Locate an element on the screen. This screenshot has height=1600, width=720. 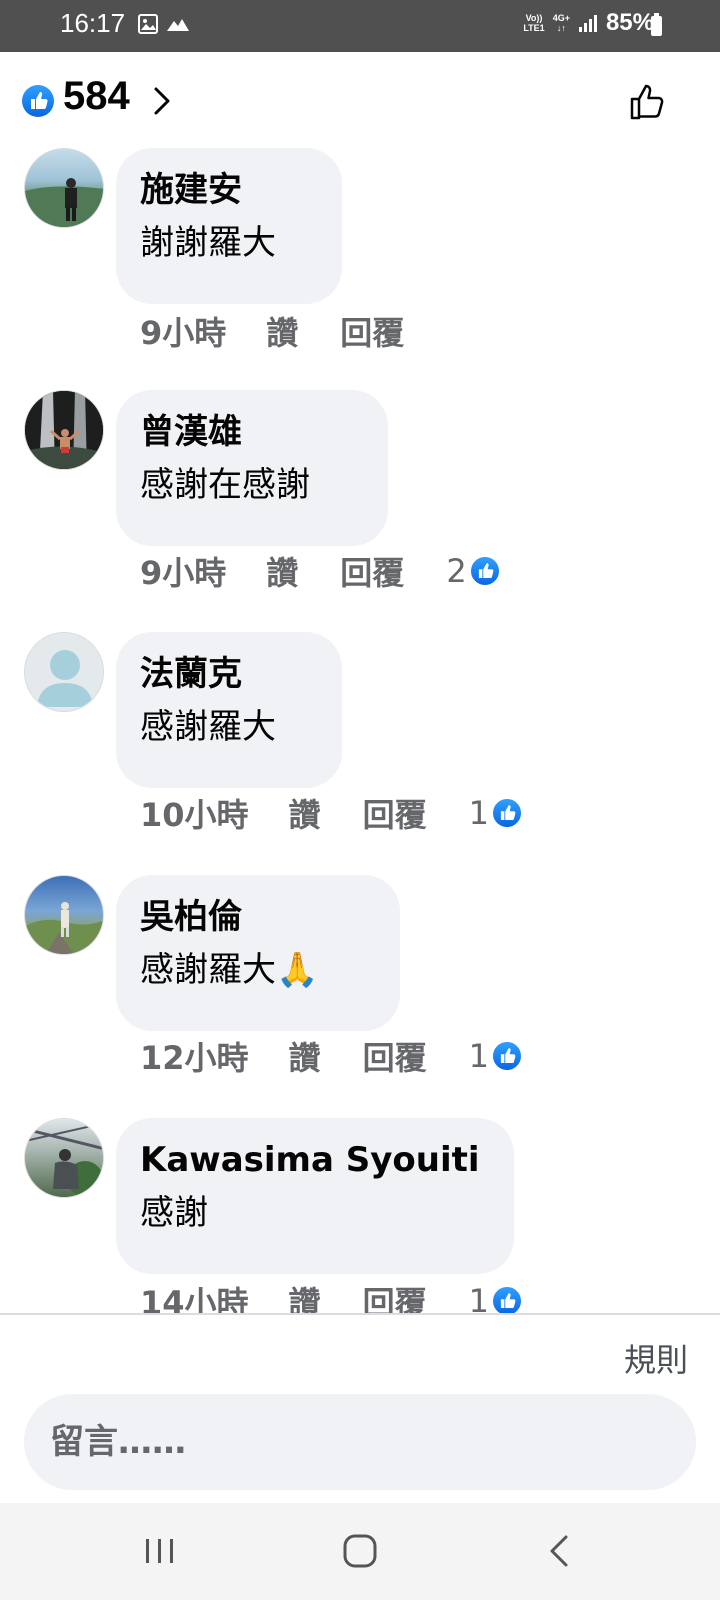
comment-author: 施建安 is located at coordinates (229, 190).